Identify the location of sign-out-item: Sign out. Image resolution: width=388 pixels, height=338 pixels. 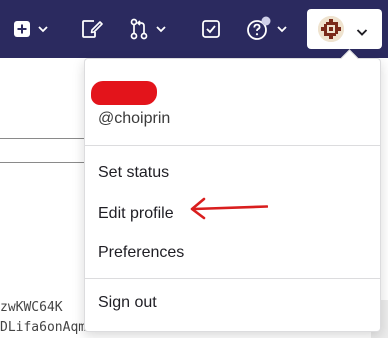
(127, 303).